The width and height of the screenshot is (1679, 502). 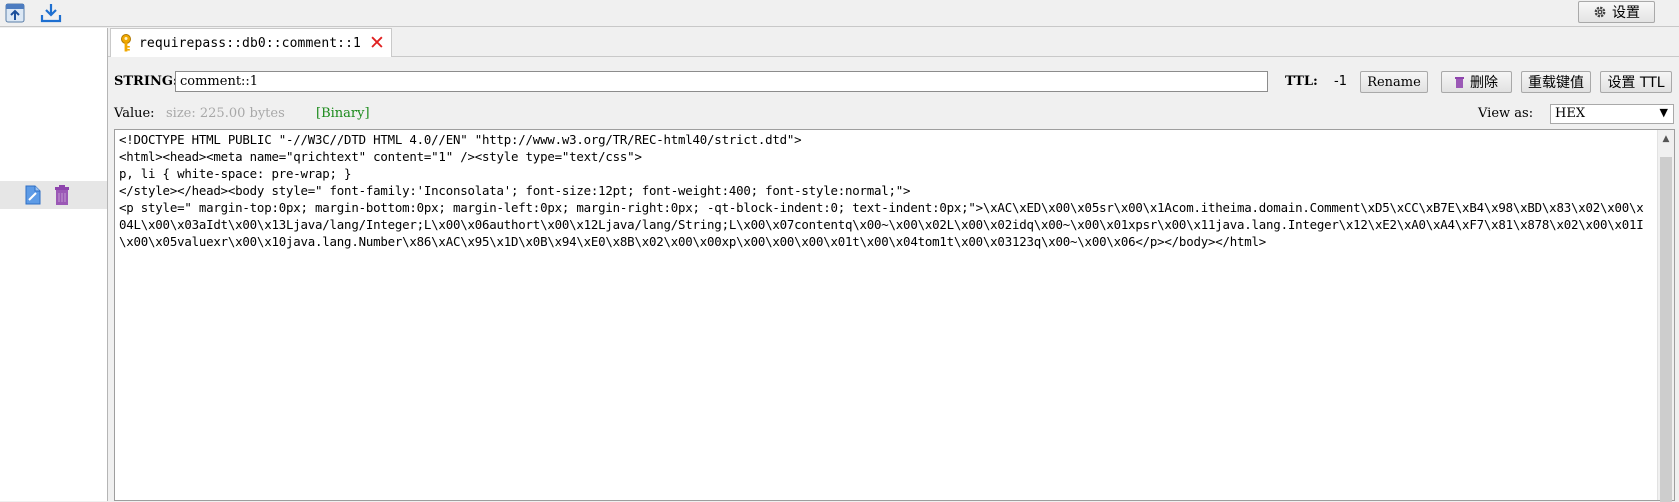 I want to click on view-as-select: HEX ▼, so click(x=1612, y=114).